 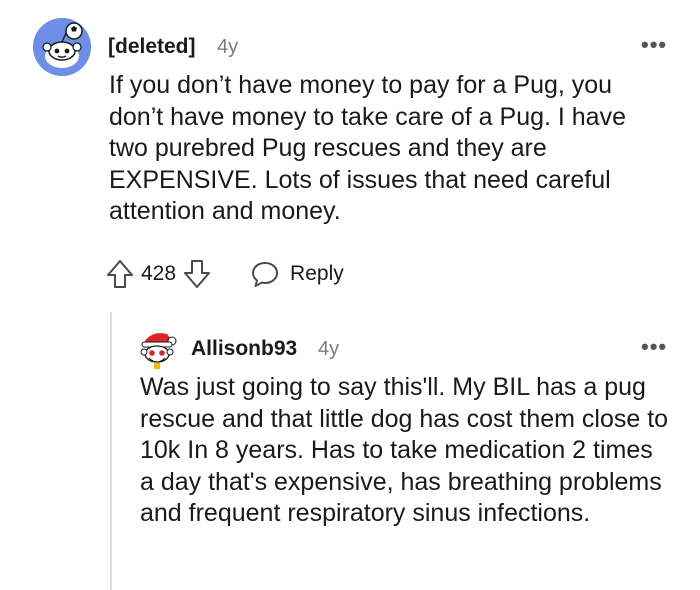 I want to click on upvote-arrow-icon, so click(x=120, y=274).